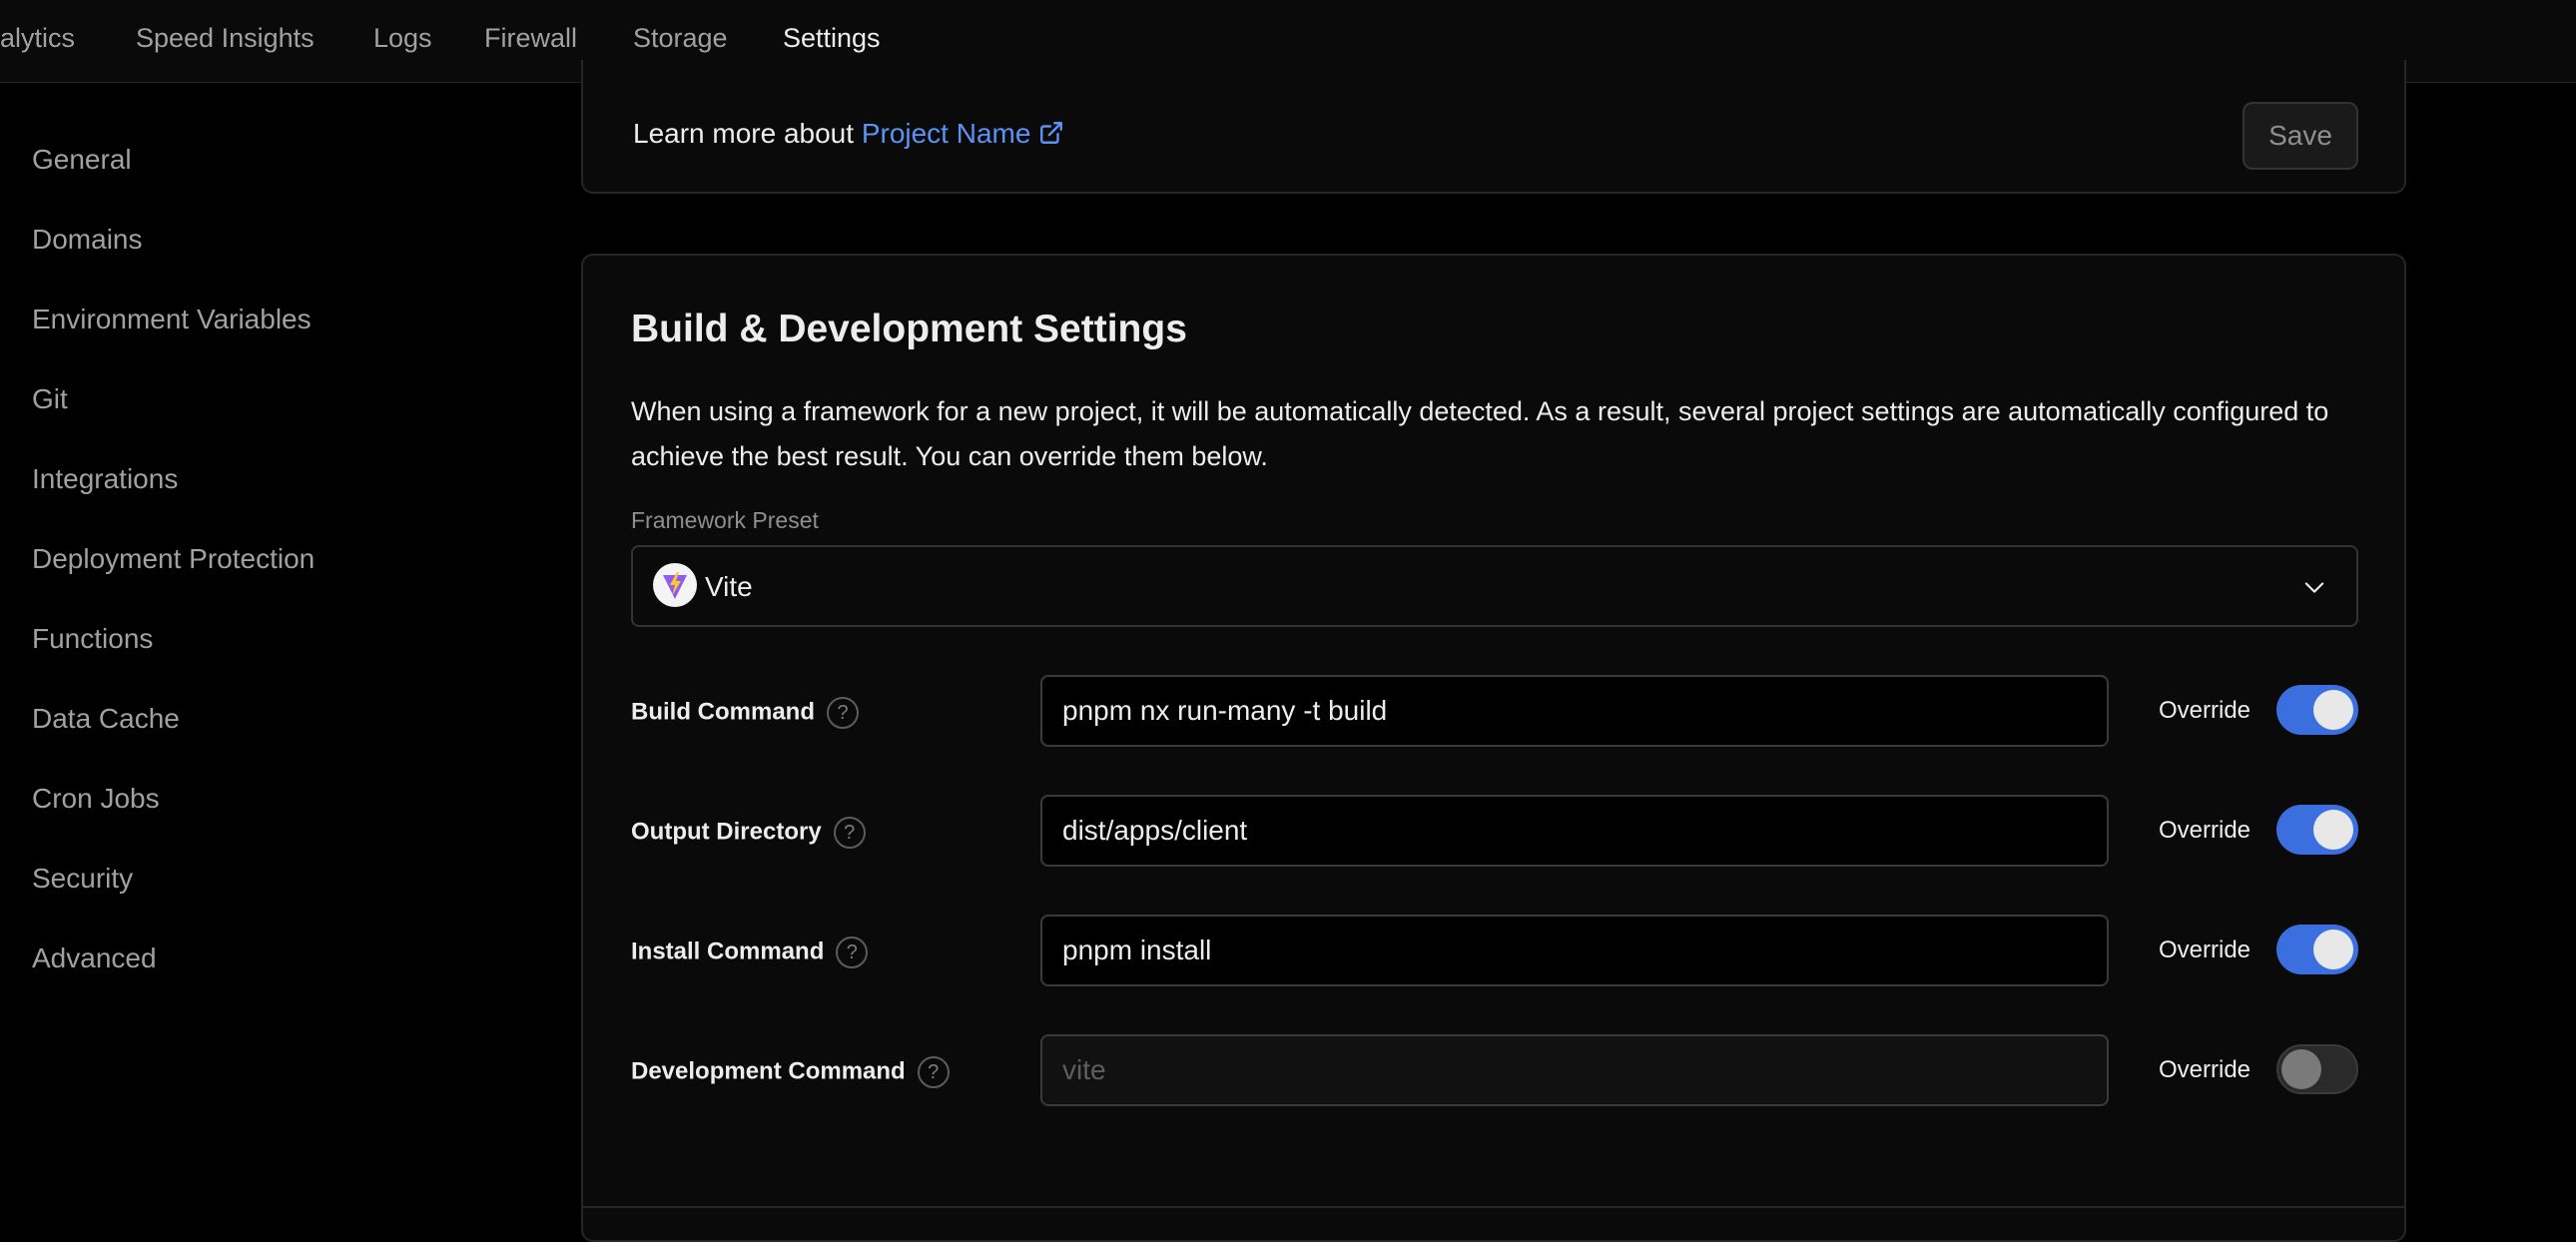 The width and height of the screenshot is (2576, 1242). What do you see at coordinates (2300, 136) in the screenshot?
I see `save-button: Save` at bounding box center [2300, 136].